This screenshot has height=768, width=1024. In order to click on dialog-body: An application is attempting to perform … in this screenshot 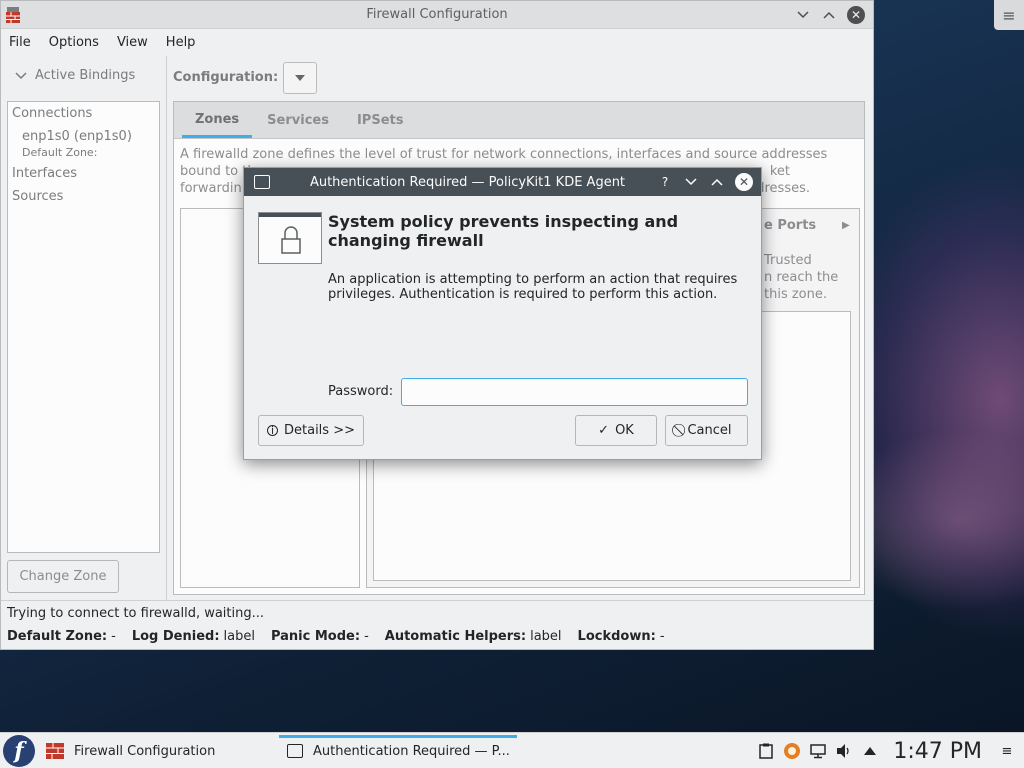, I will do `click(538, 287)`.